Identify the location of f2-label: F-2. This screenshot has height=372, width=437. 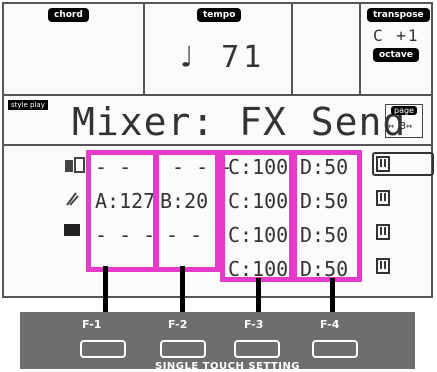
(178, 324).